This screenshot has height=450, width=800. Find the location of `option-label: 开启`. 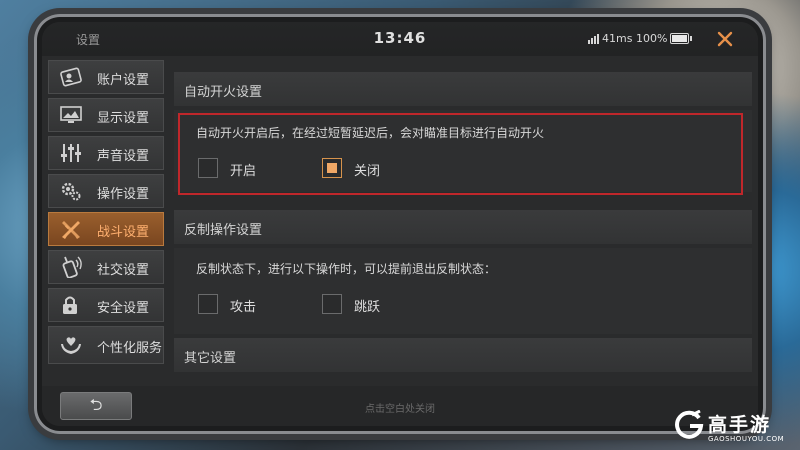

option-label: 开启 is located at coordinates (243, 171).